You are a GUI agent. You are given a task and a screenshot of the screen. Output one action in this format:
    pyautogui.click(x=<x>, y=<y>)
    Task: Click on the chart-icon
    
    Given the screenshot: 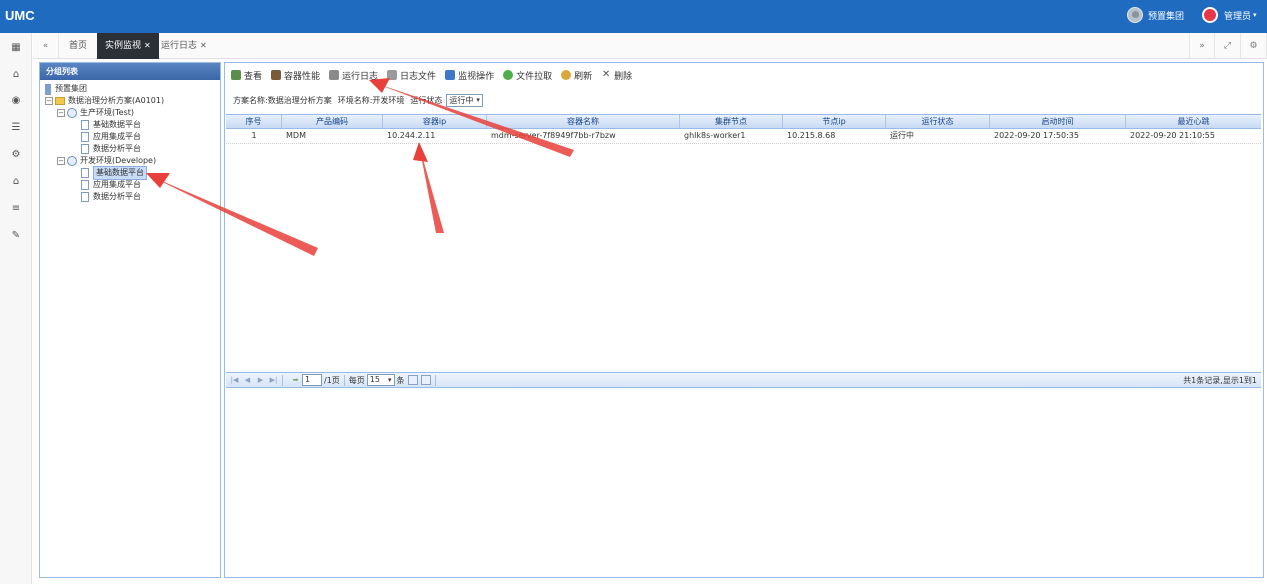 What is the action you would take?
    pyautogui.click(x=276, y=75)
    